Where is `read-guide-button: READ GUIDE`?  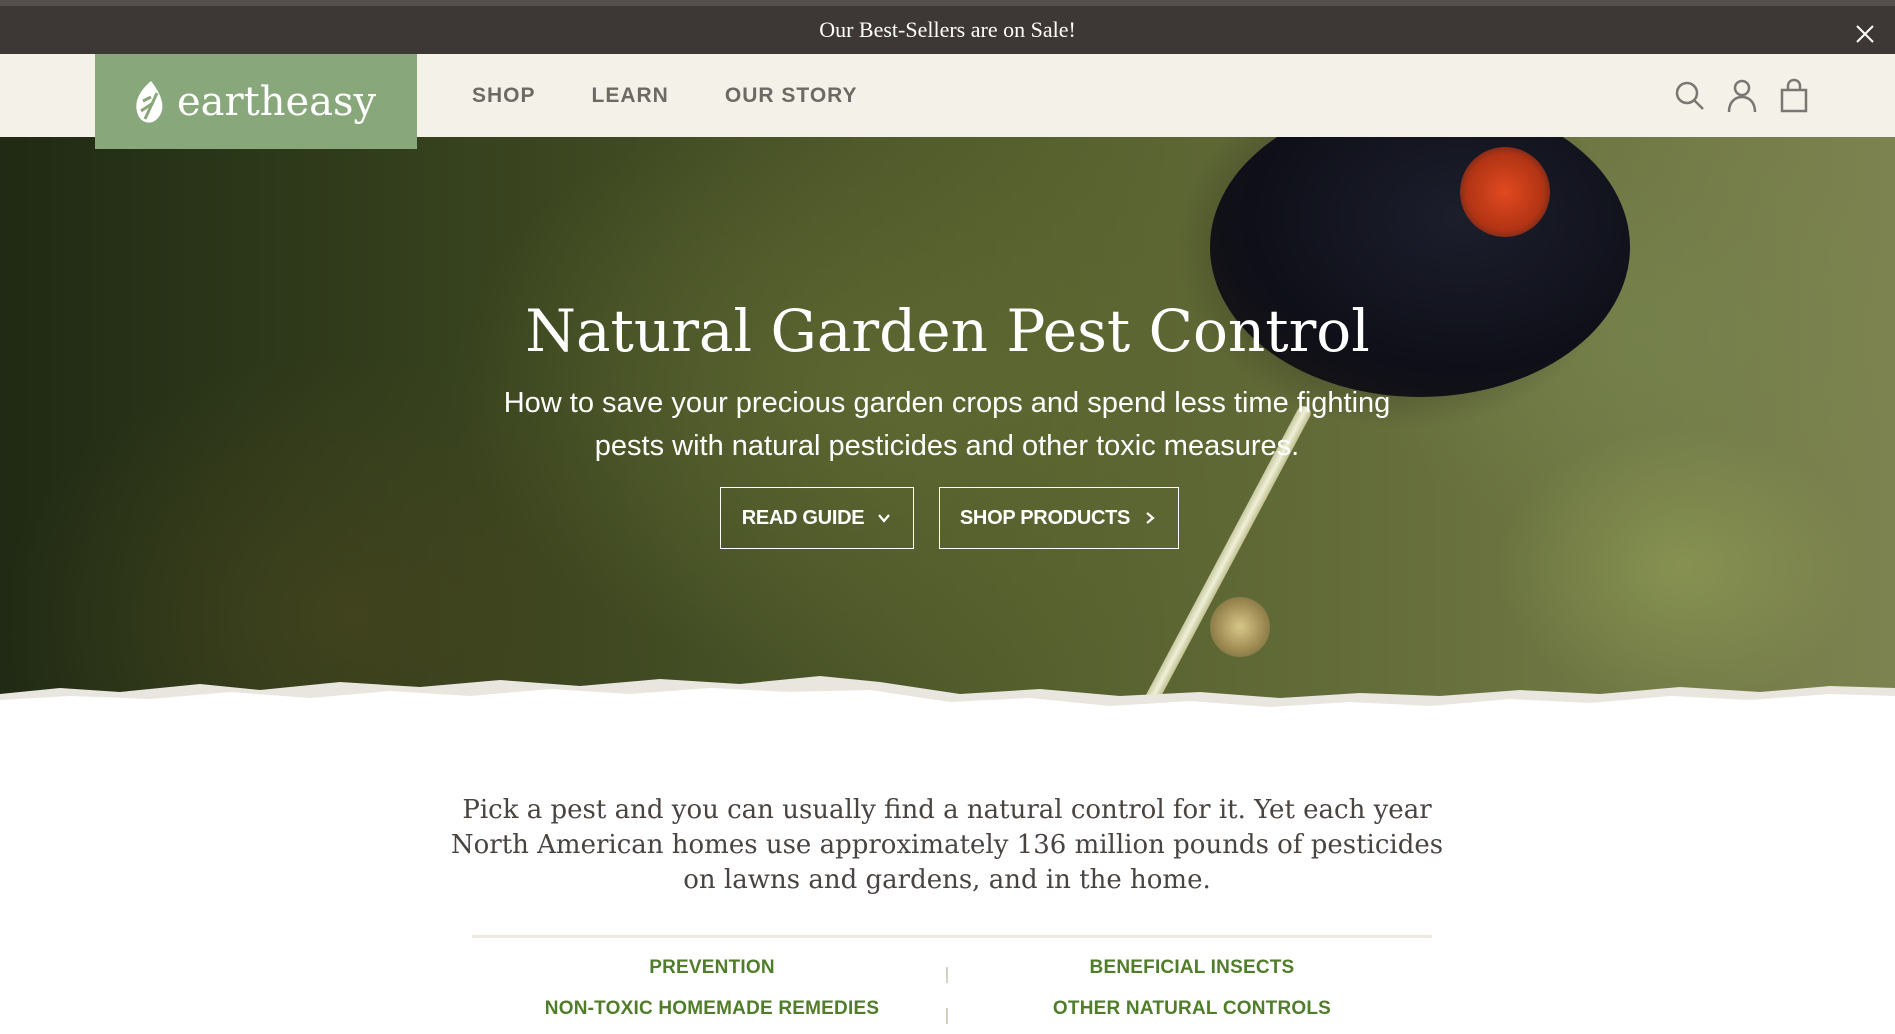
read-guide-button: READ GUIDE is located at coordinates (817, 518).